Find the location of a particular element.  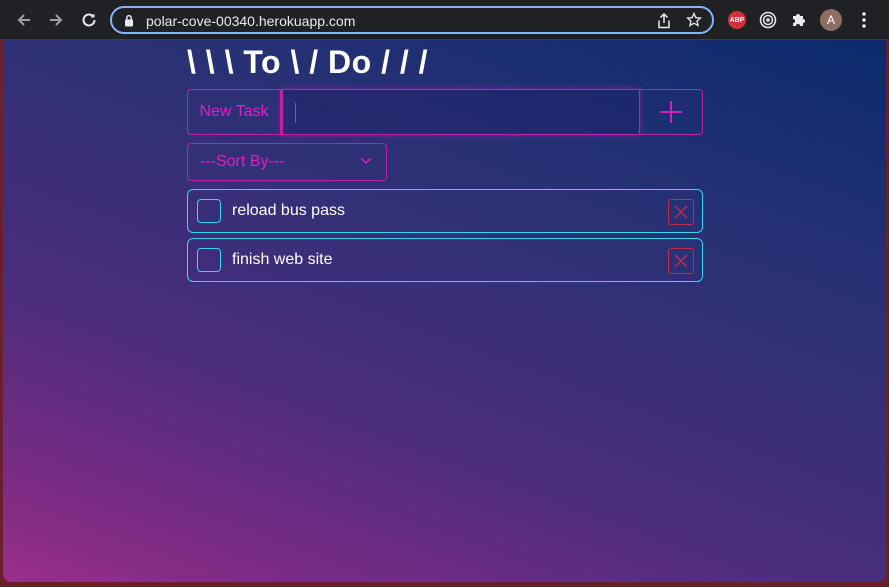

avatar: A is located at coordinates (831, 20).